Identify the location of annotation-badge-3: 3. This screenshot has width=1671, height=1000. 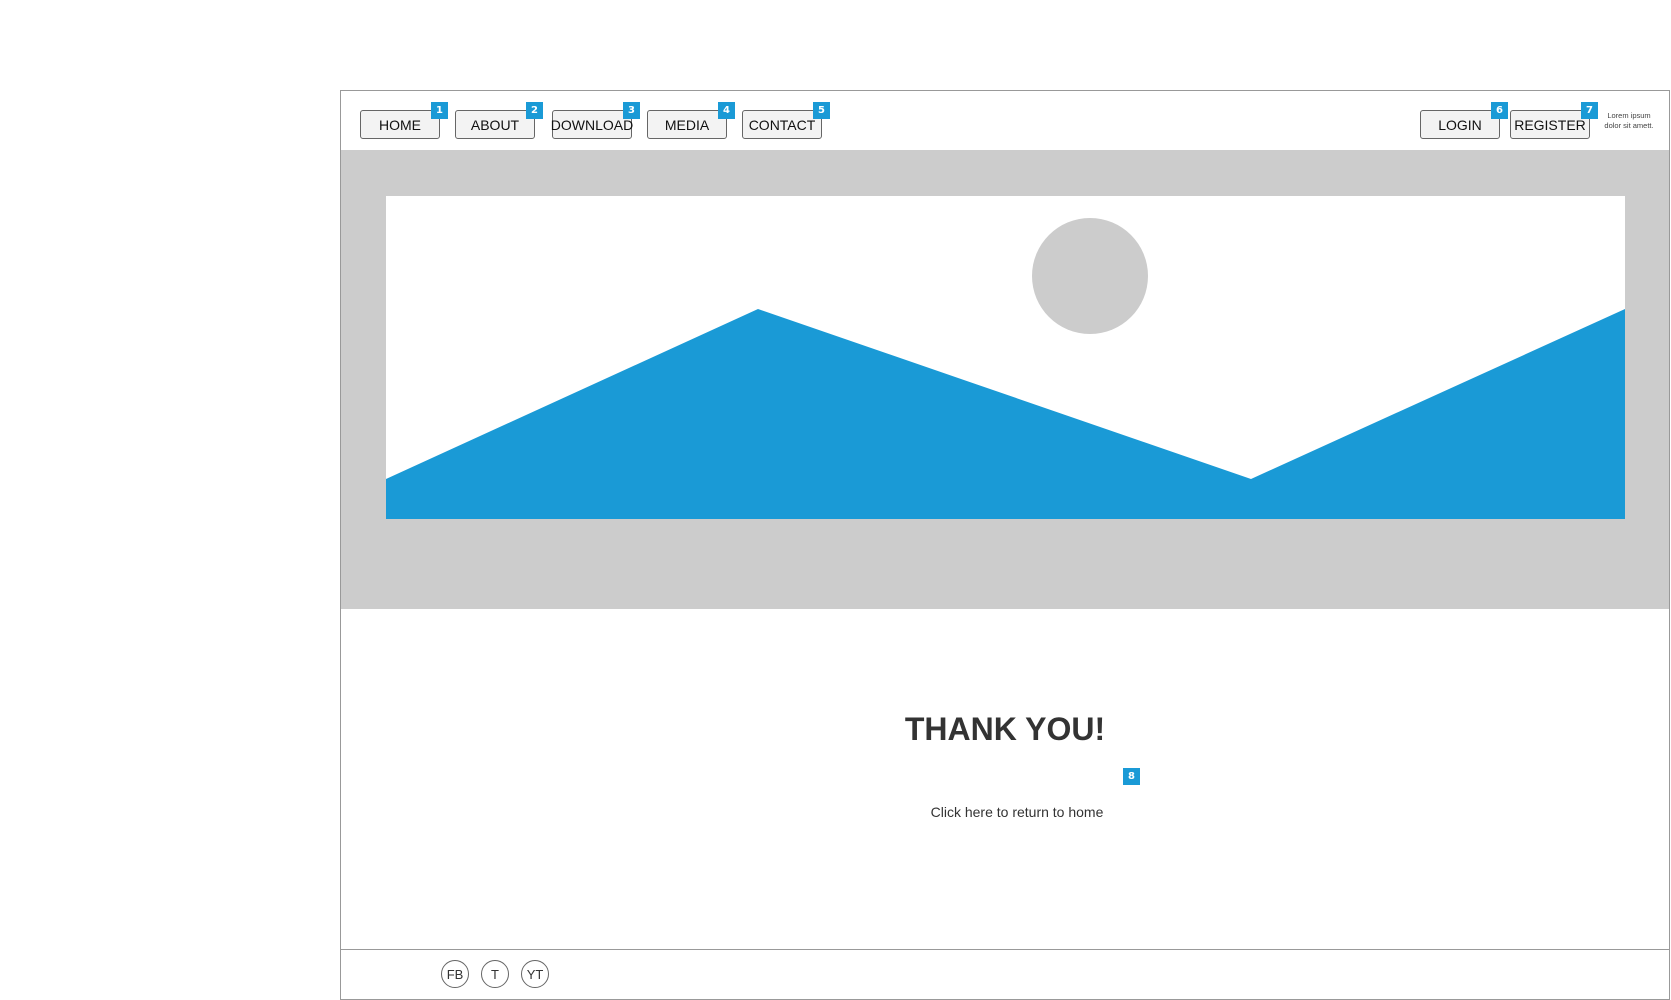
(631, 110).